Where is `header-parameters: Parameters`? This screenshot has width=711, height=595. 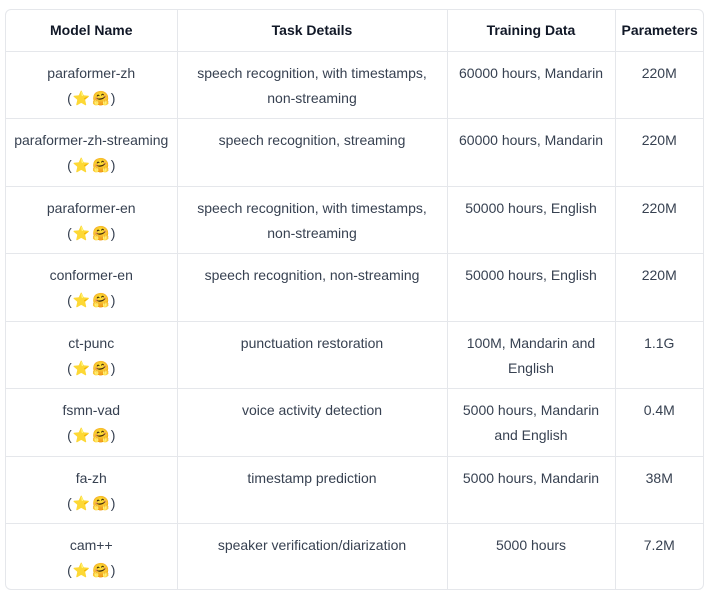 header-parameters: Parameters is located at coordinates (659, 31).